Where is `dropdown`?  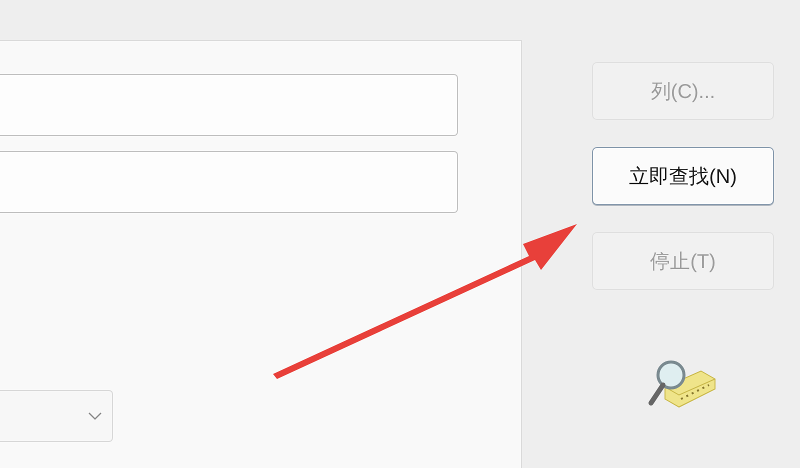
dropdown is located at coordinates (56, 416).